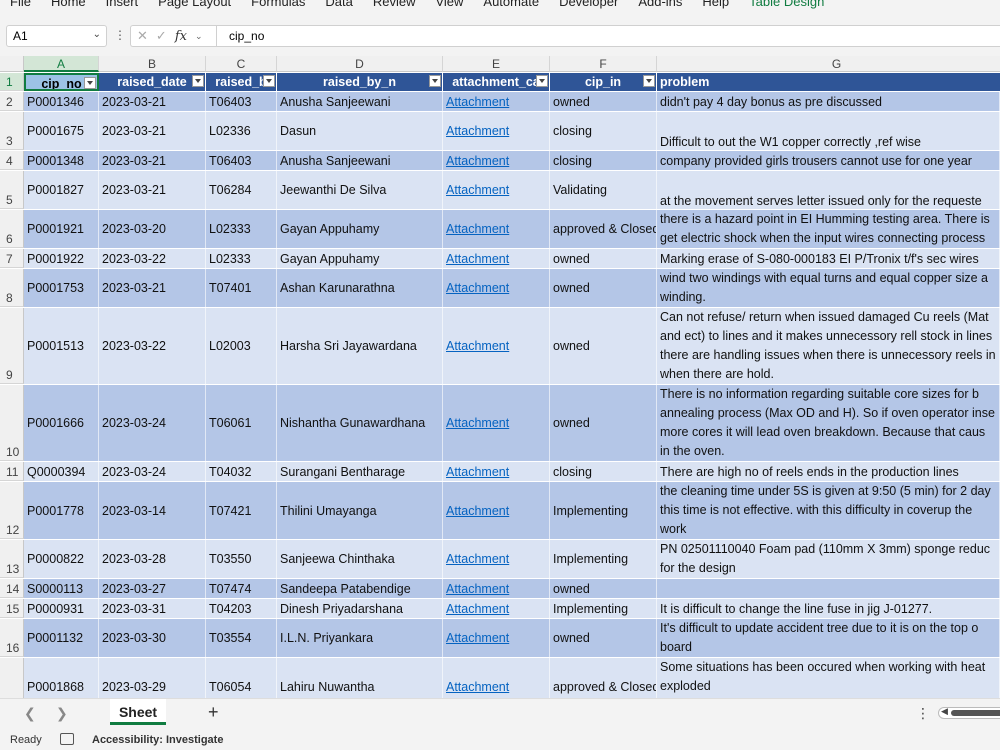 This screenshot has height=750, width=1000. Describe the element at coordinates (360, 510) in the screenshot. I see `table-cell: Thilini Umayanga` at that location.